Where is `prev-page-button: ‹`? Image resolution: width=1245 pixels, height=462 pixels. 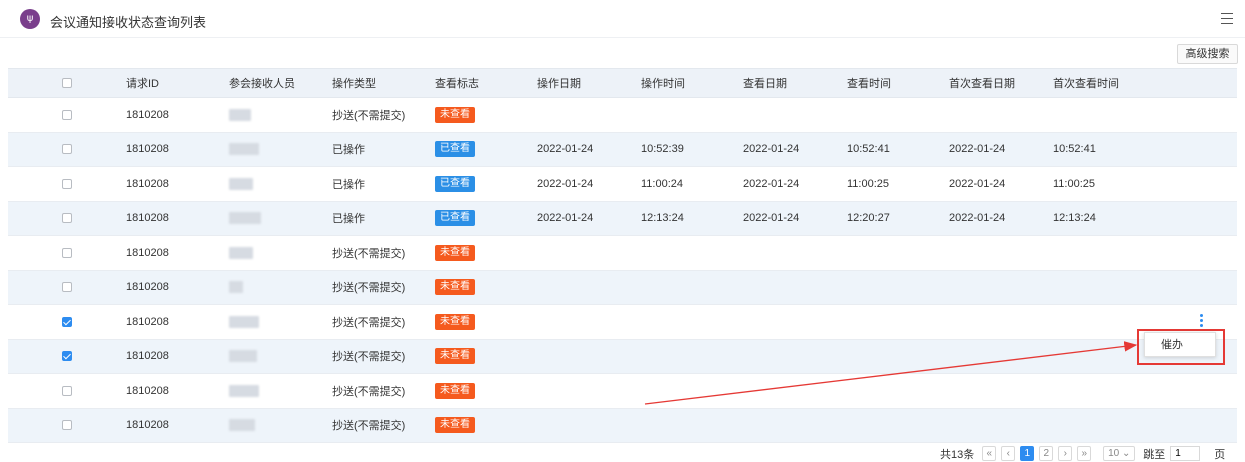 prev-page-button: ‹ is located at coordinates (1008, 453).